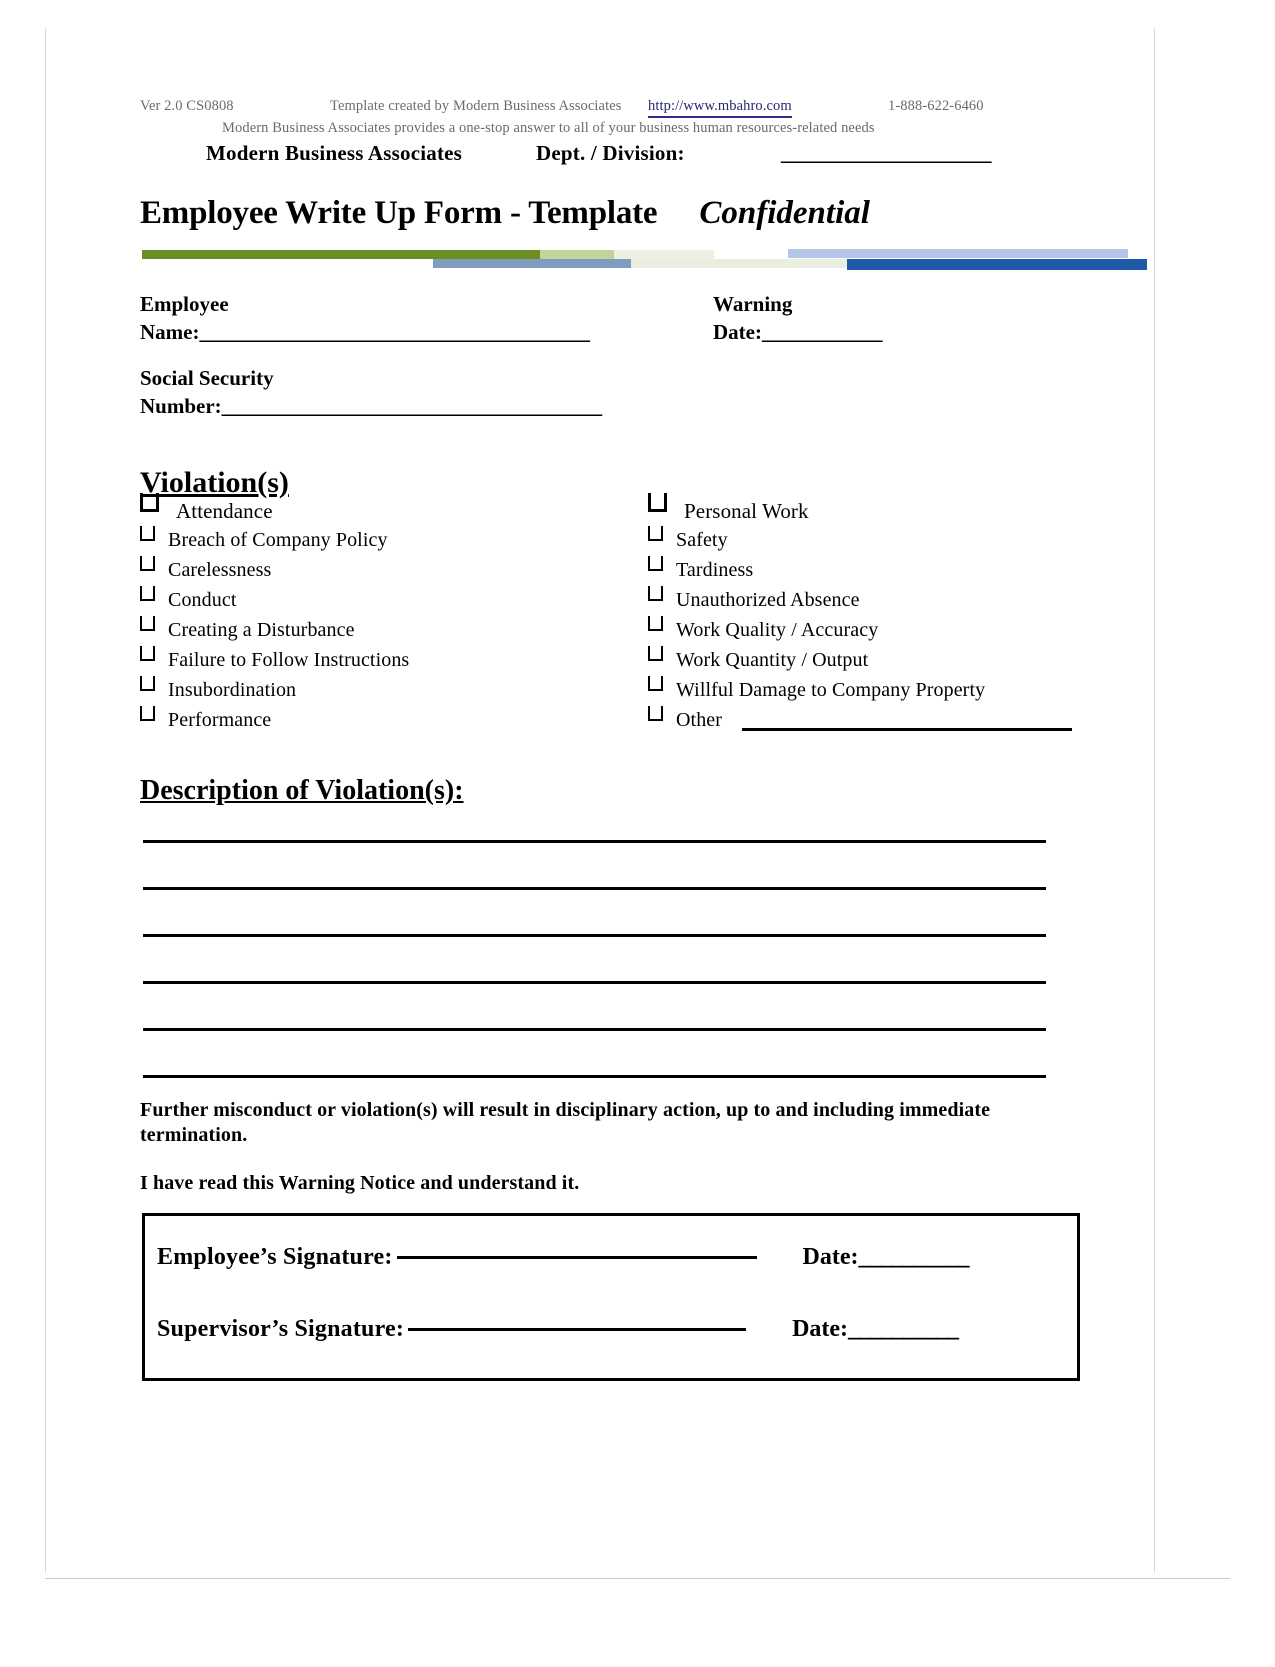 The image size is (1275, 1667). What do you see at coordinates (390, 629) in the screenshot?
I see `violation-checkbox-item: Creating a Disturbance` at bounding box center [390, 629].